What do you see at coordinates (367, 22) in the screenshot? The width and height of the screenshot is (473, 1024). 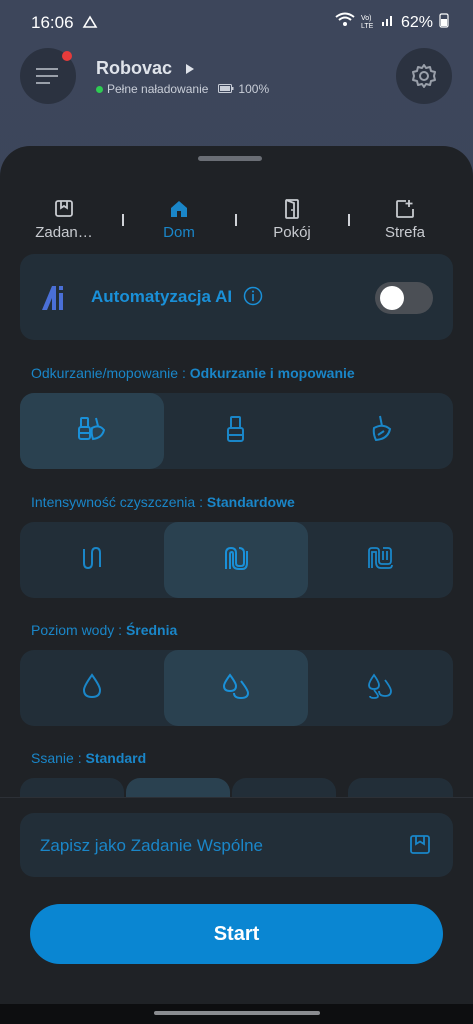 I see `network-label: Vo) LTE` at bounding box center [367, 22].